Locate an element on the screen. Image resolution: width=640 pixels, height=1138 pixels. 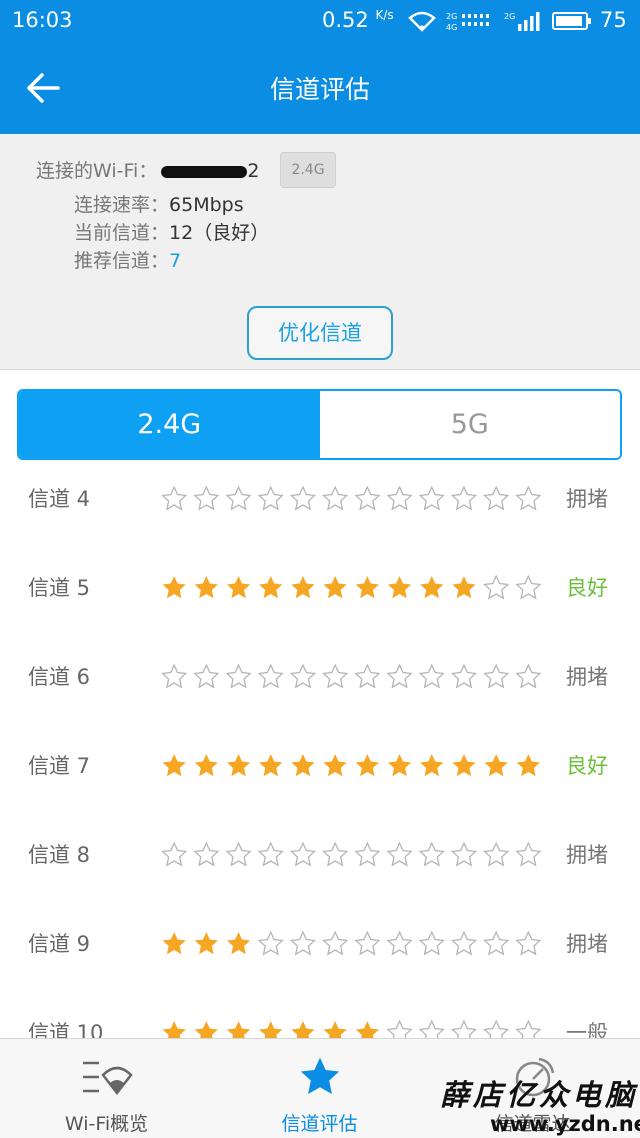
network-speed-value: 0.52 is located at coordinates (345, 20).